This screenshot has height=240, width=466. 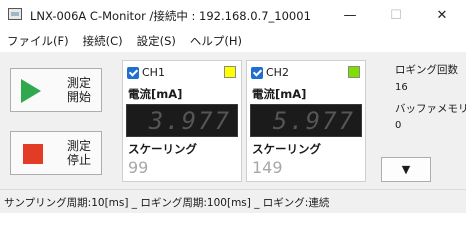 What do you see at coordinates (31, 91) in the screenshot?
I see `play-icon` at bounding box center [31, 91].